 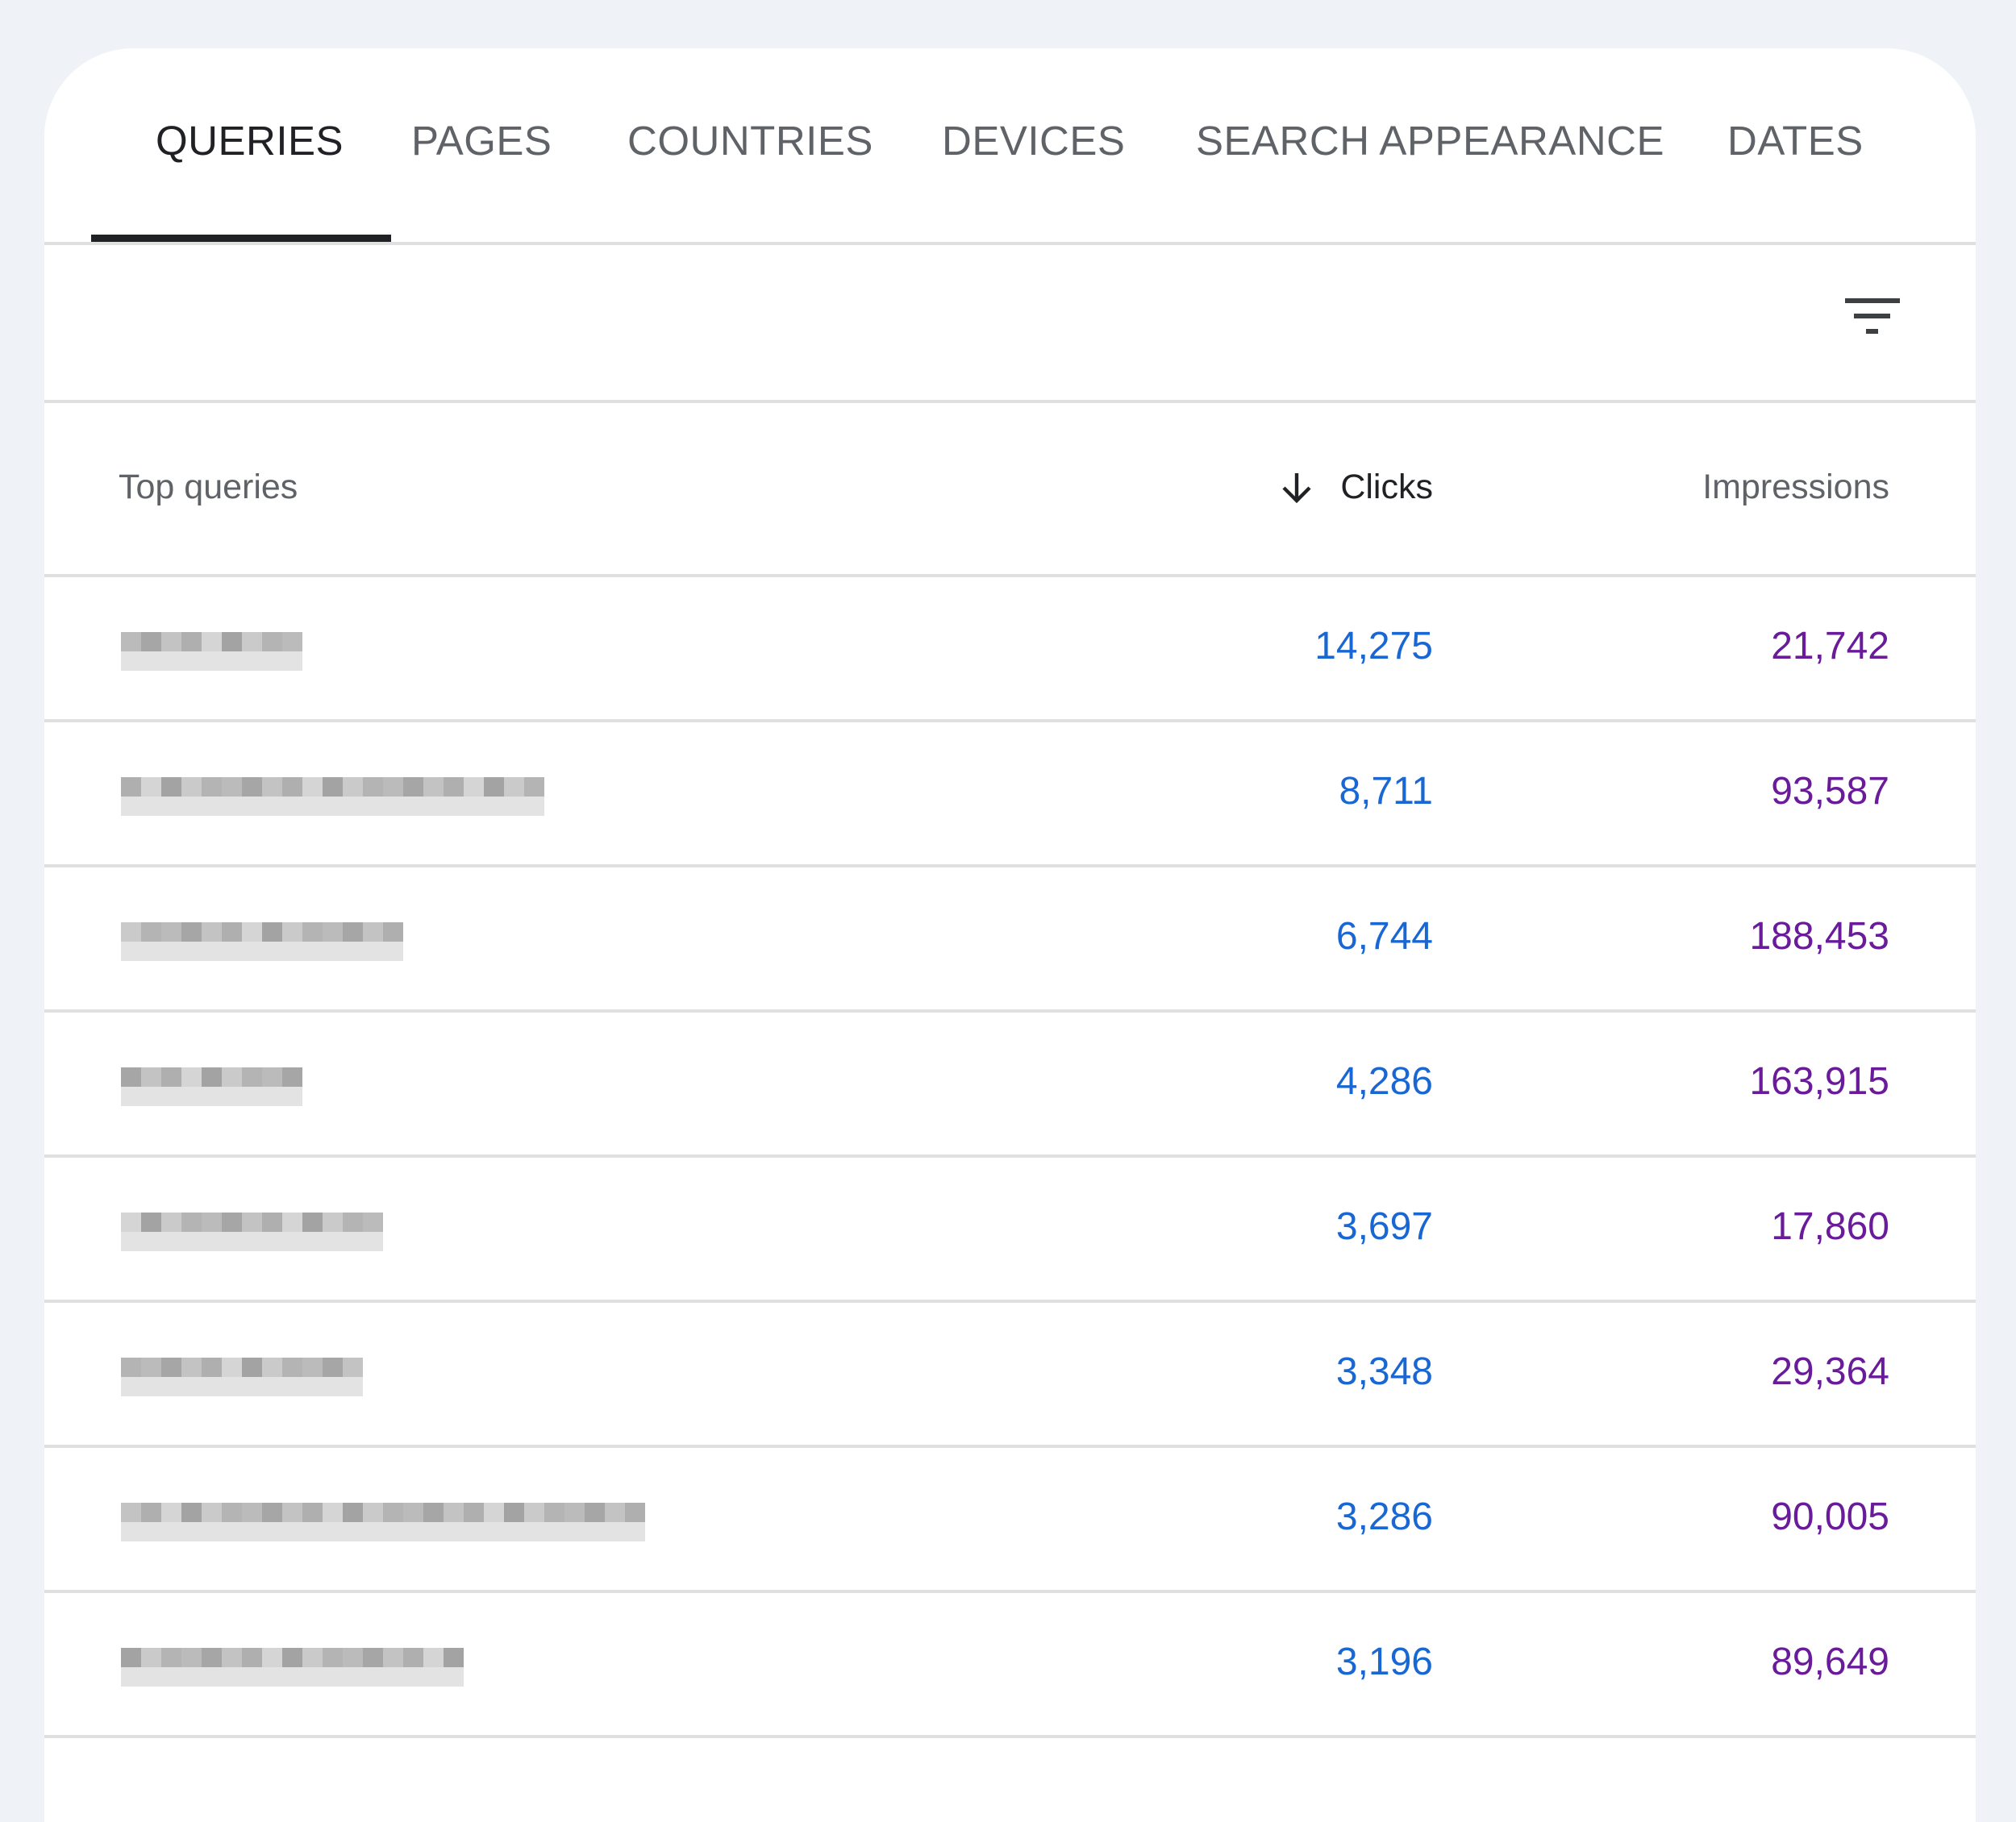 What do you see at coordinates (482, 140) in the screenshot?
I see `tab-pages: PAGES` at bounding box center [482, 140].